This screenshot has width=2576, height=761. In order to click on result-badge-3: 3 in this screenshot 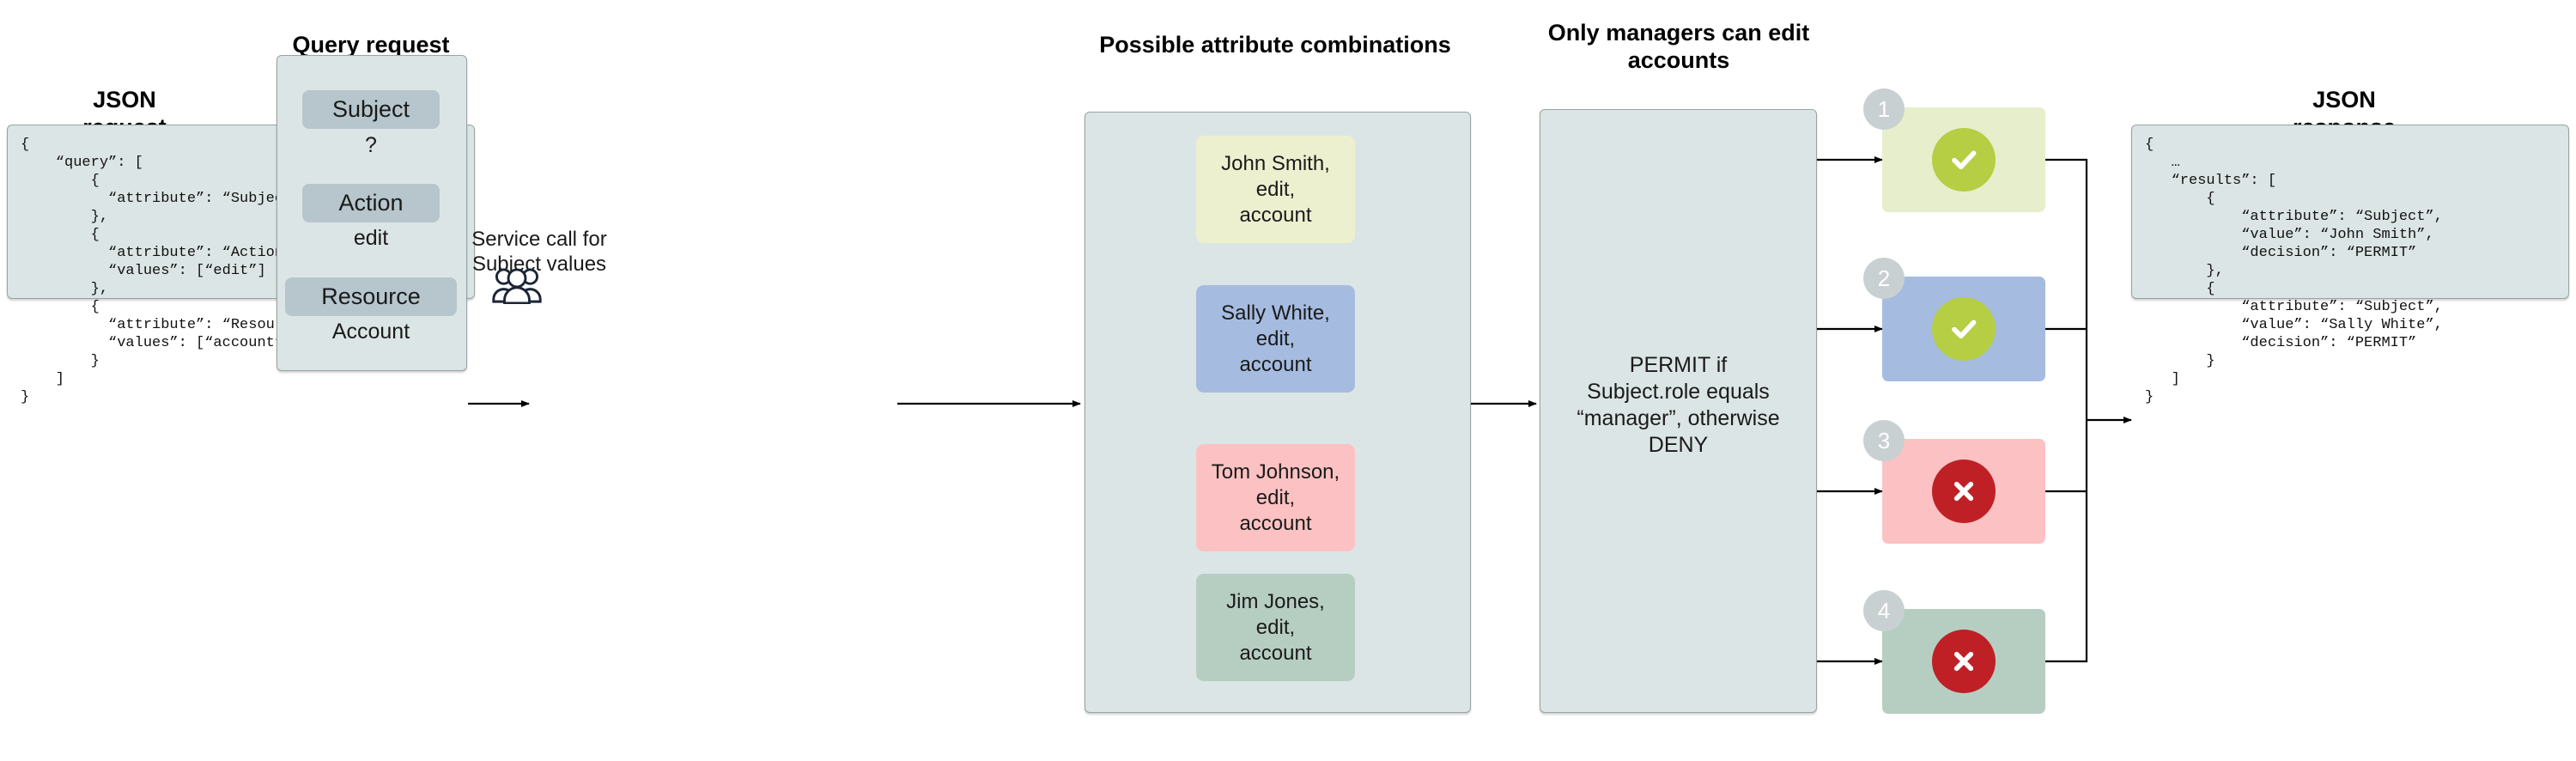, I will do `click(1884, 440)`.